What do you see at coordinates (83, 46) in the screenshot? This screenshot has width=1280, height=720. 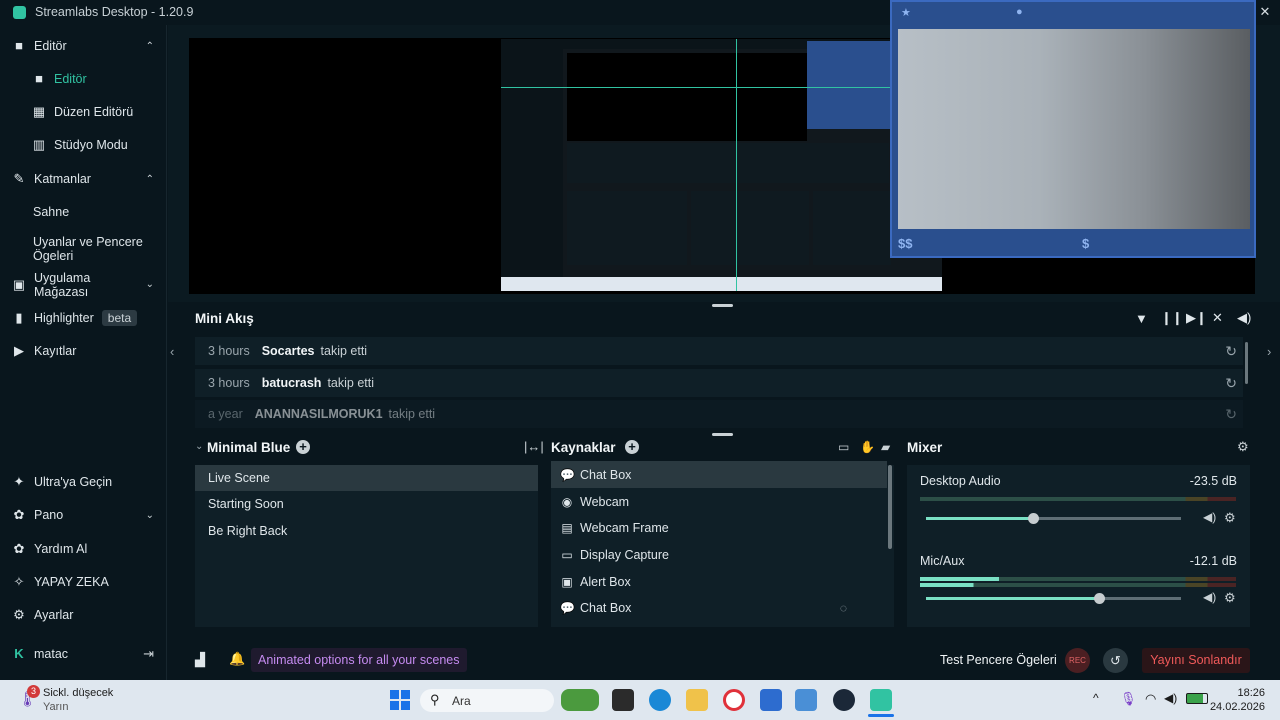 I see `sidebar-group-editor: ■ Editör ⌃` at bounding box center [83, 46].